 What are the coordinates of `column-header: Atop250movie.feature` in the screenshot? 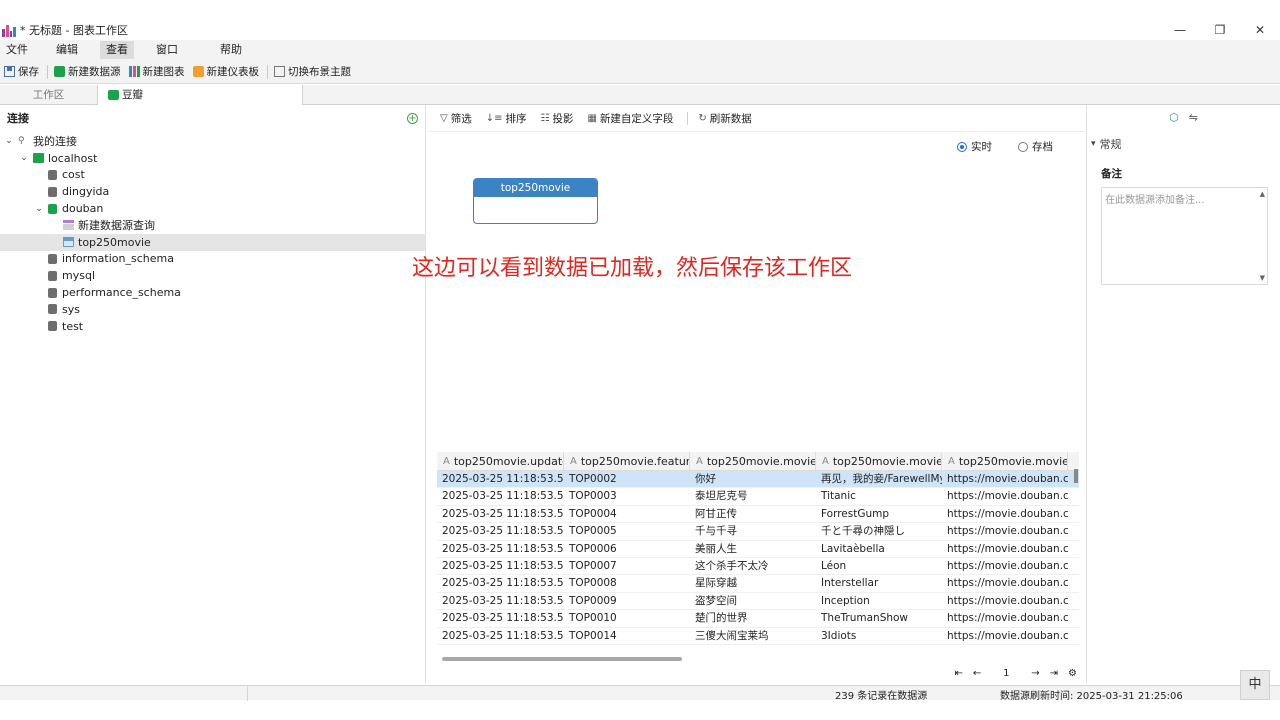 It's located at (627, 461).